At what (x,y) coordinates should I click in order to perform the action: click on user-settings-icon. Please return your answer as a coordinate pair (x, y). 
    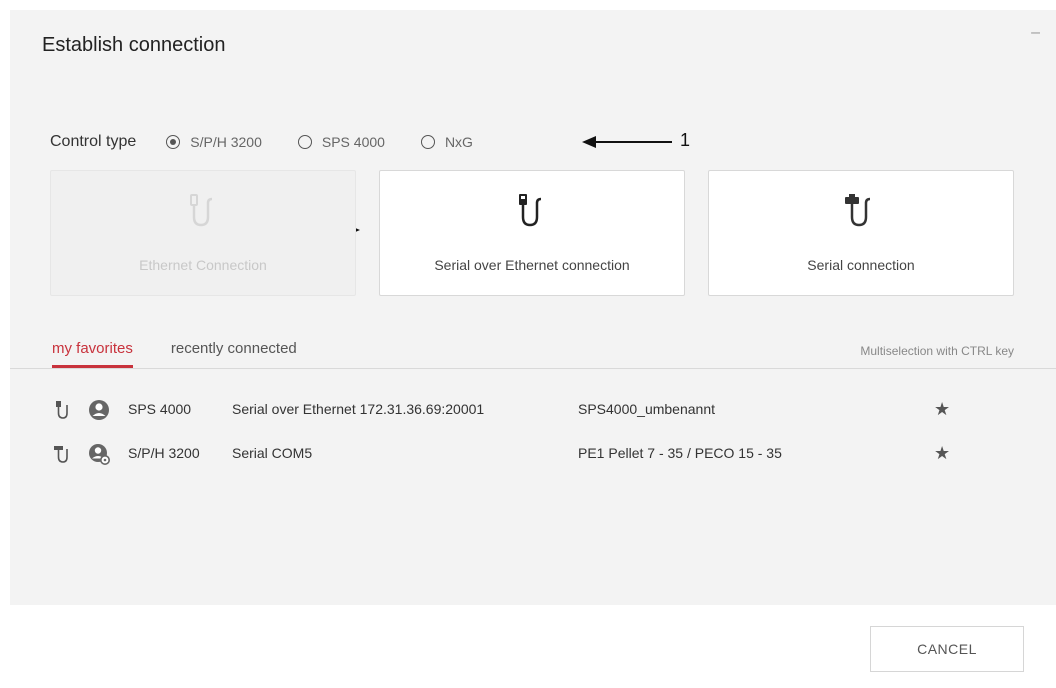
    Looking at the image, I should click on (99, 454).